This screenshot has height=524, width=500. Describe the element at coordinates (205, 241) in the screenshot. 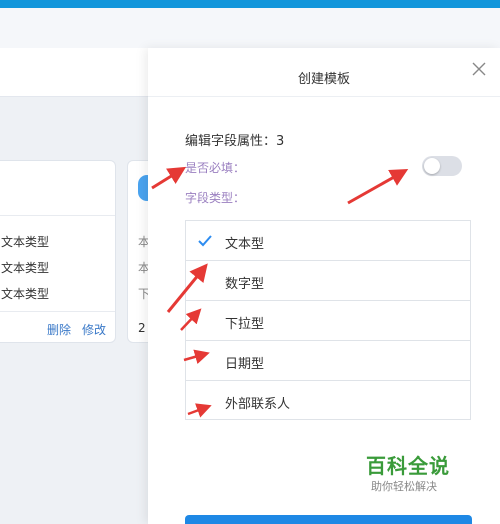

I see `check-icon` at that location.